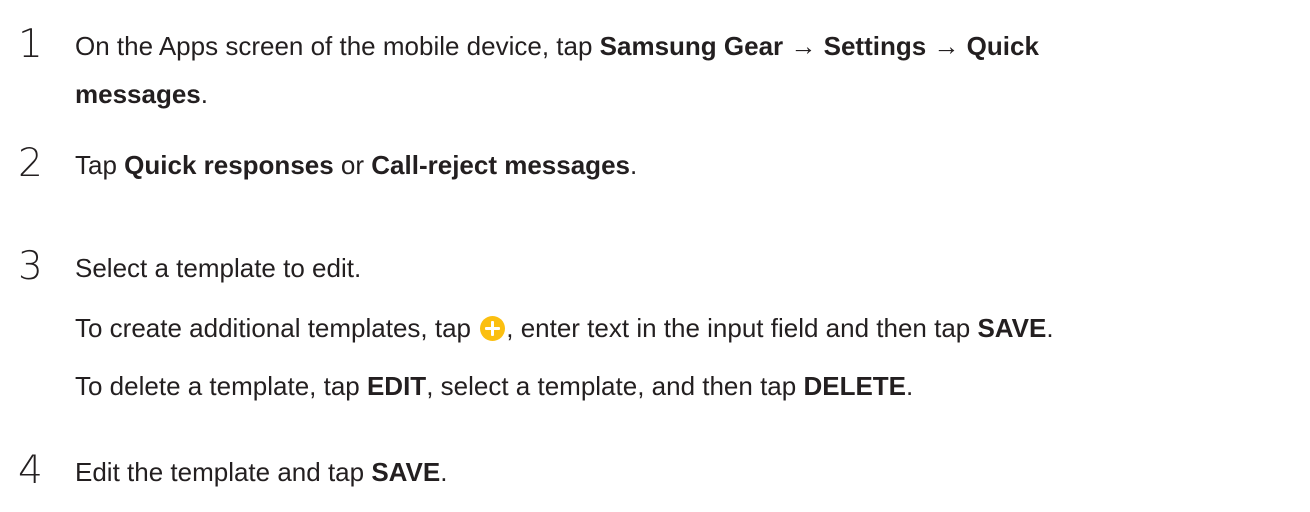  Describe the element at coordinates (141, 94) in the screenshot. I see `step-1-line-2: messages.` at that location.